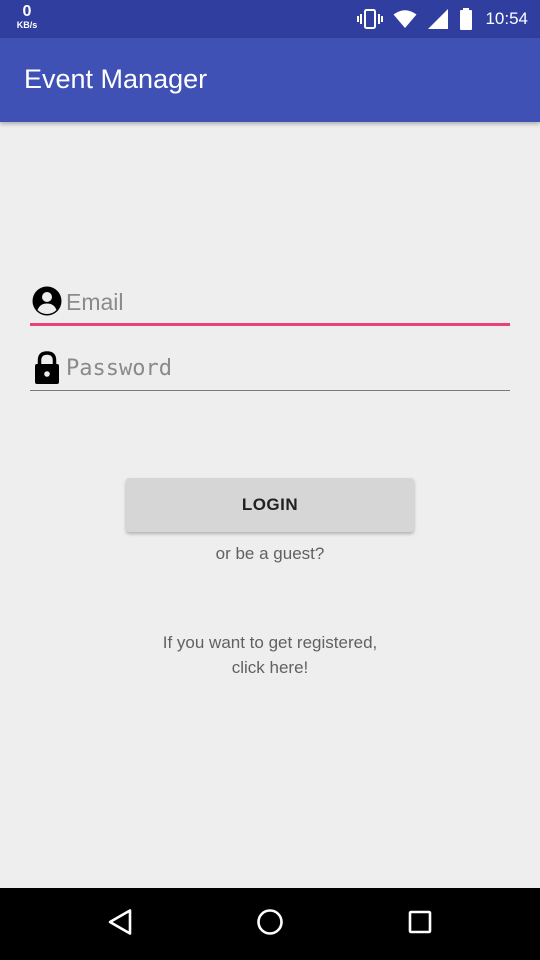  What do you see at coordinates (116, 79) in the screenshot?
I see `app-title: Event Manager` at bounding box center [116, 79].